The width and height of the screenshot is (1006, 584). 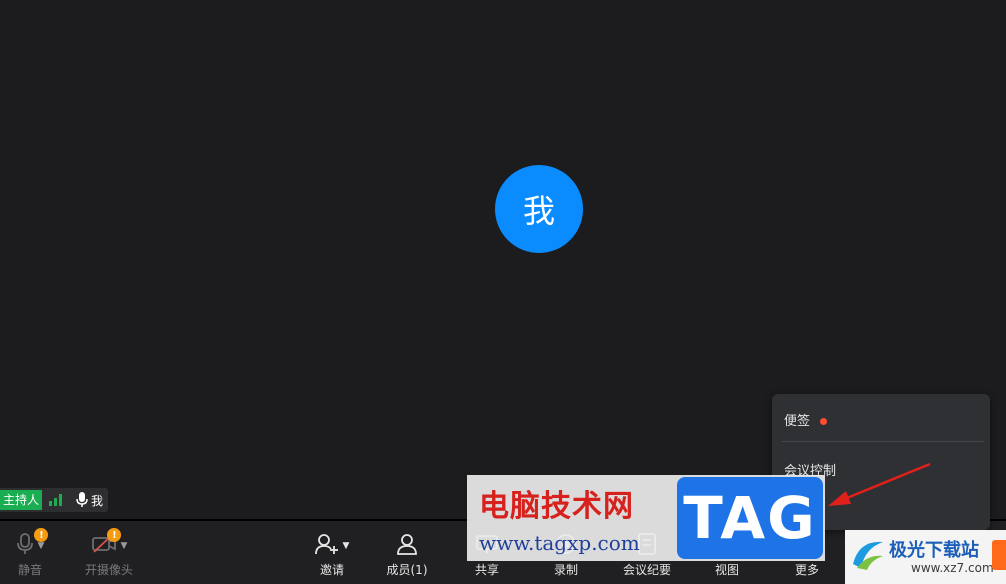 What do you see at coordinates (883, 441) in the screenshot?
I see `menu-divider` at bounding box center [883, 441].